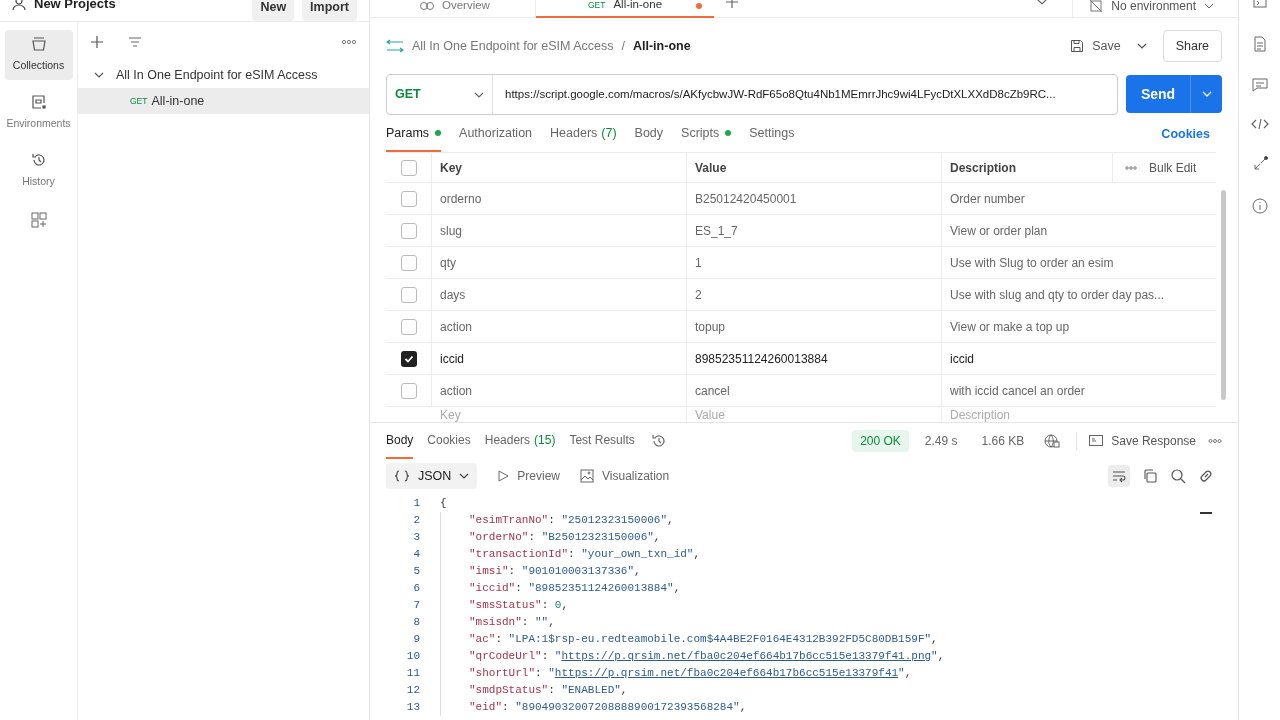 Image resolution: width=1280 pixels, height=720 pixels. Describe the element at coordinates (542, 623) in the screenshot. I see `code-text: ""` at that location.